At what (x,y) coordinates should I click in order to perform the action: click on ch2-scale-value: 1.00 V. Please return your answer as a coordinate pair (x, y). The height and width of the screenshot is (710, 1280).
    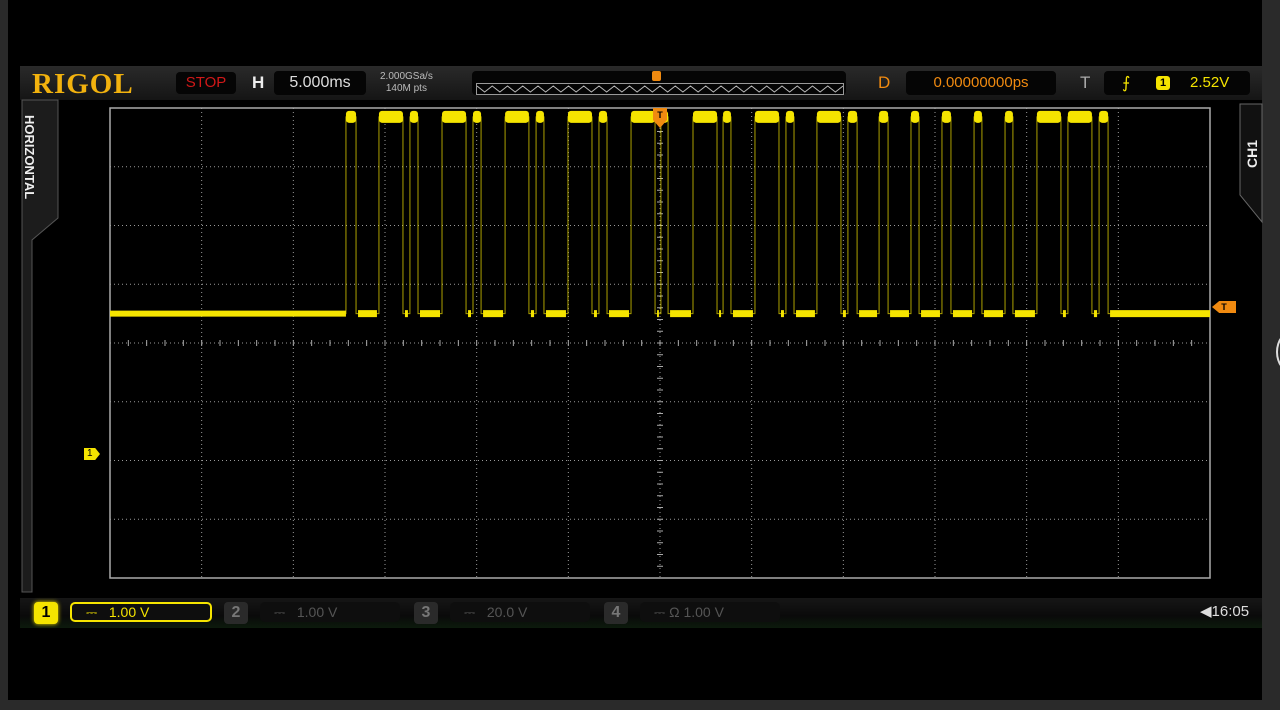
    Looking at the image, I should click on (317, 612).